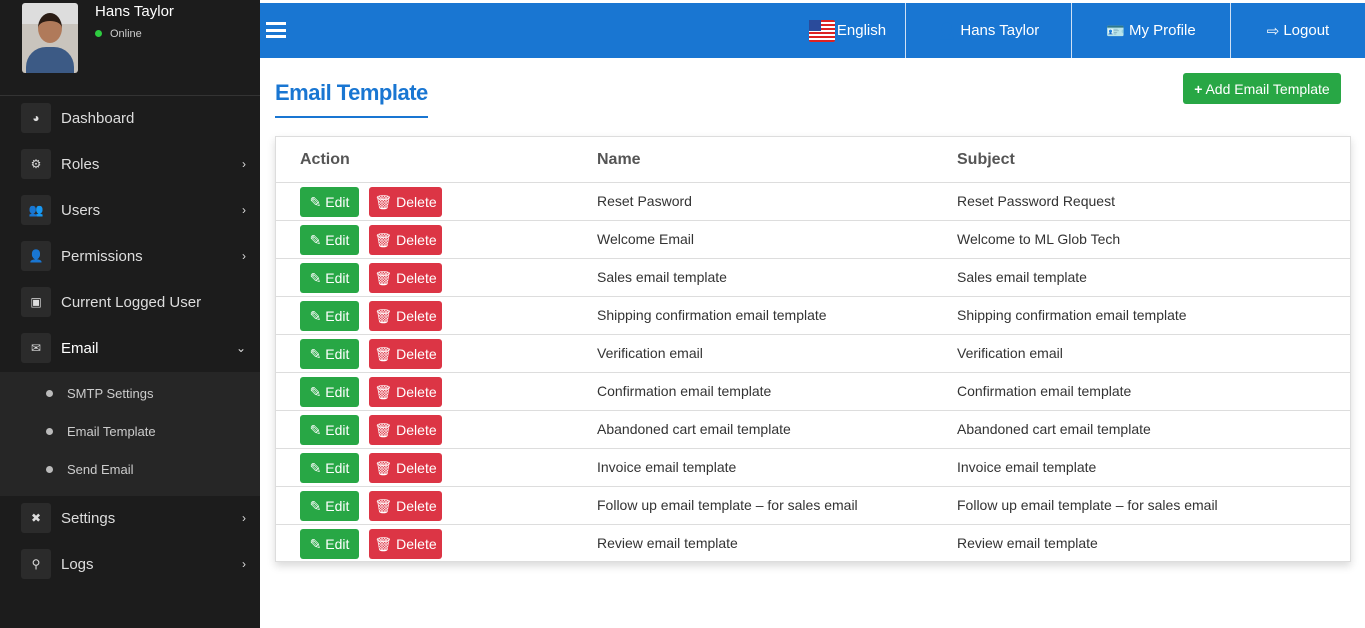 The height and width of the screenshot is (628, 1365). I want to click on submenu-item-email-template: Email Template, so click(101, 431).